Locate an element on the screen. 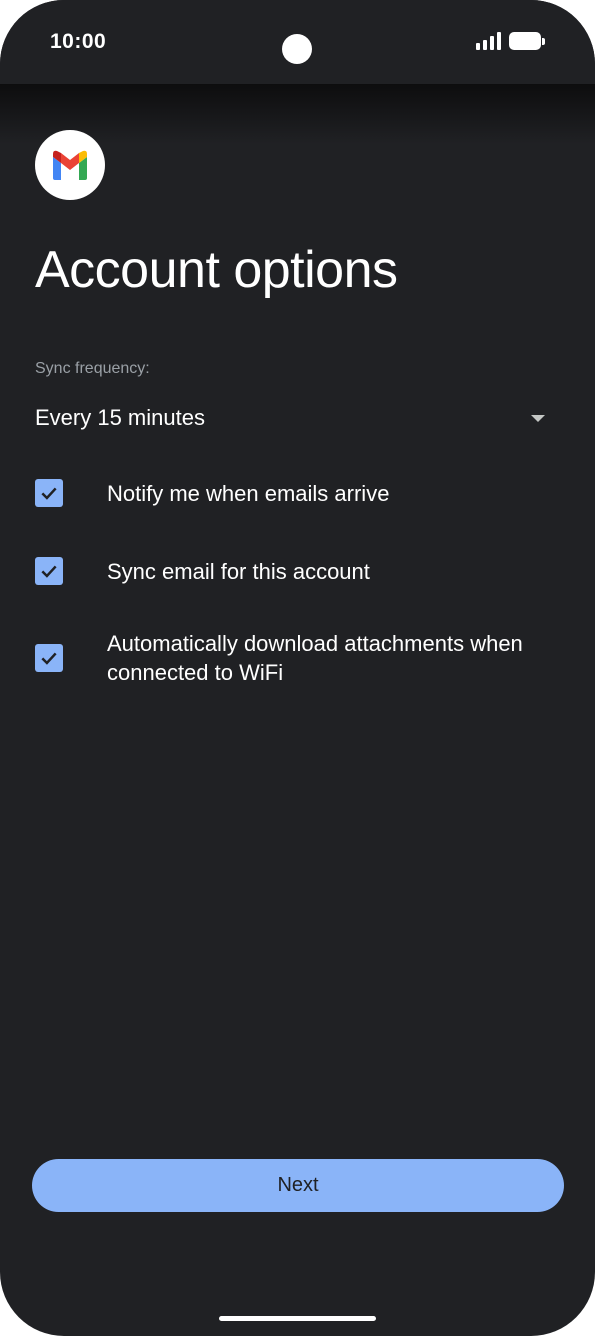 This screenshot has height=1336, width=595. sync-email-option: Sync email for this account is located at coordinates (300, 571).